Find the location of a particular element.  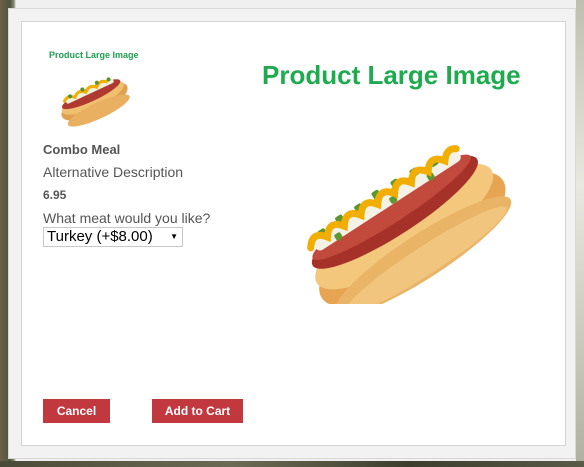

background-edge is located at coordinates (580, 233).